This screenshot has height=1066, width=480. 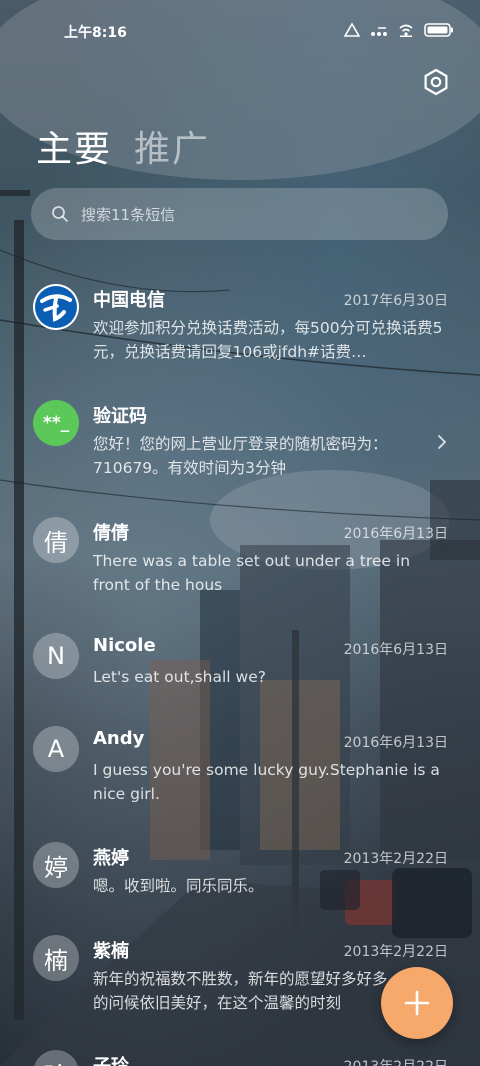 I want to click on data-speed-icon, so click(x=379, y=31).